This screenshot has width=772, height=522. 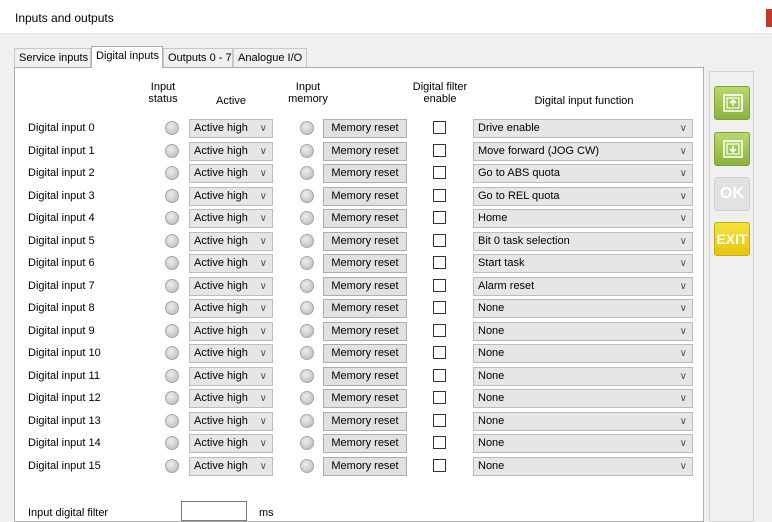 What do you see at coordinates (524, 241) in the screenshot?
I see `digital-input-function-value: Bit 0 task selection` at bounding box center [524, 241].